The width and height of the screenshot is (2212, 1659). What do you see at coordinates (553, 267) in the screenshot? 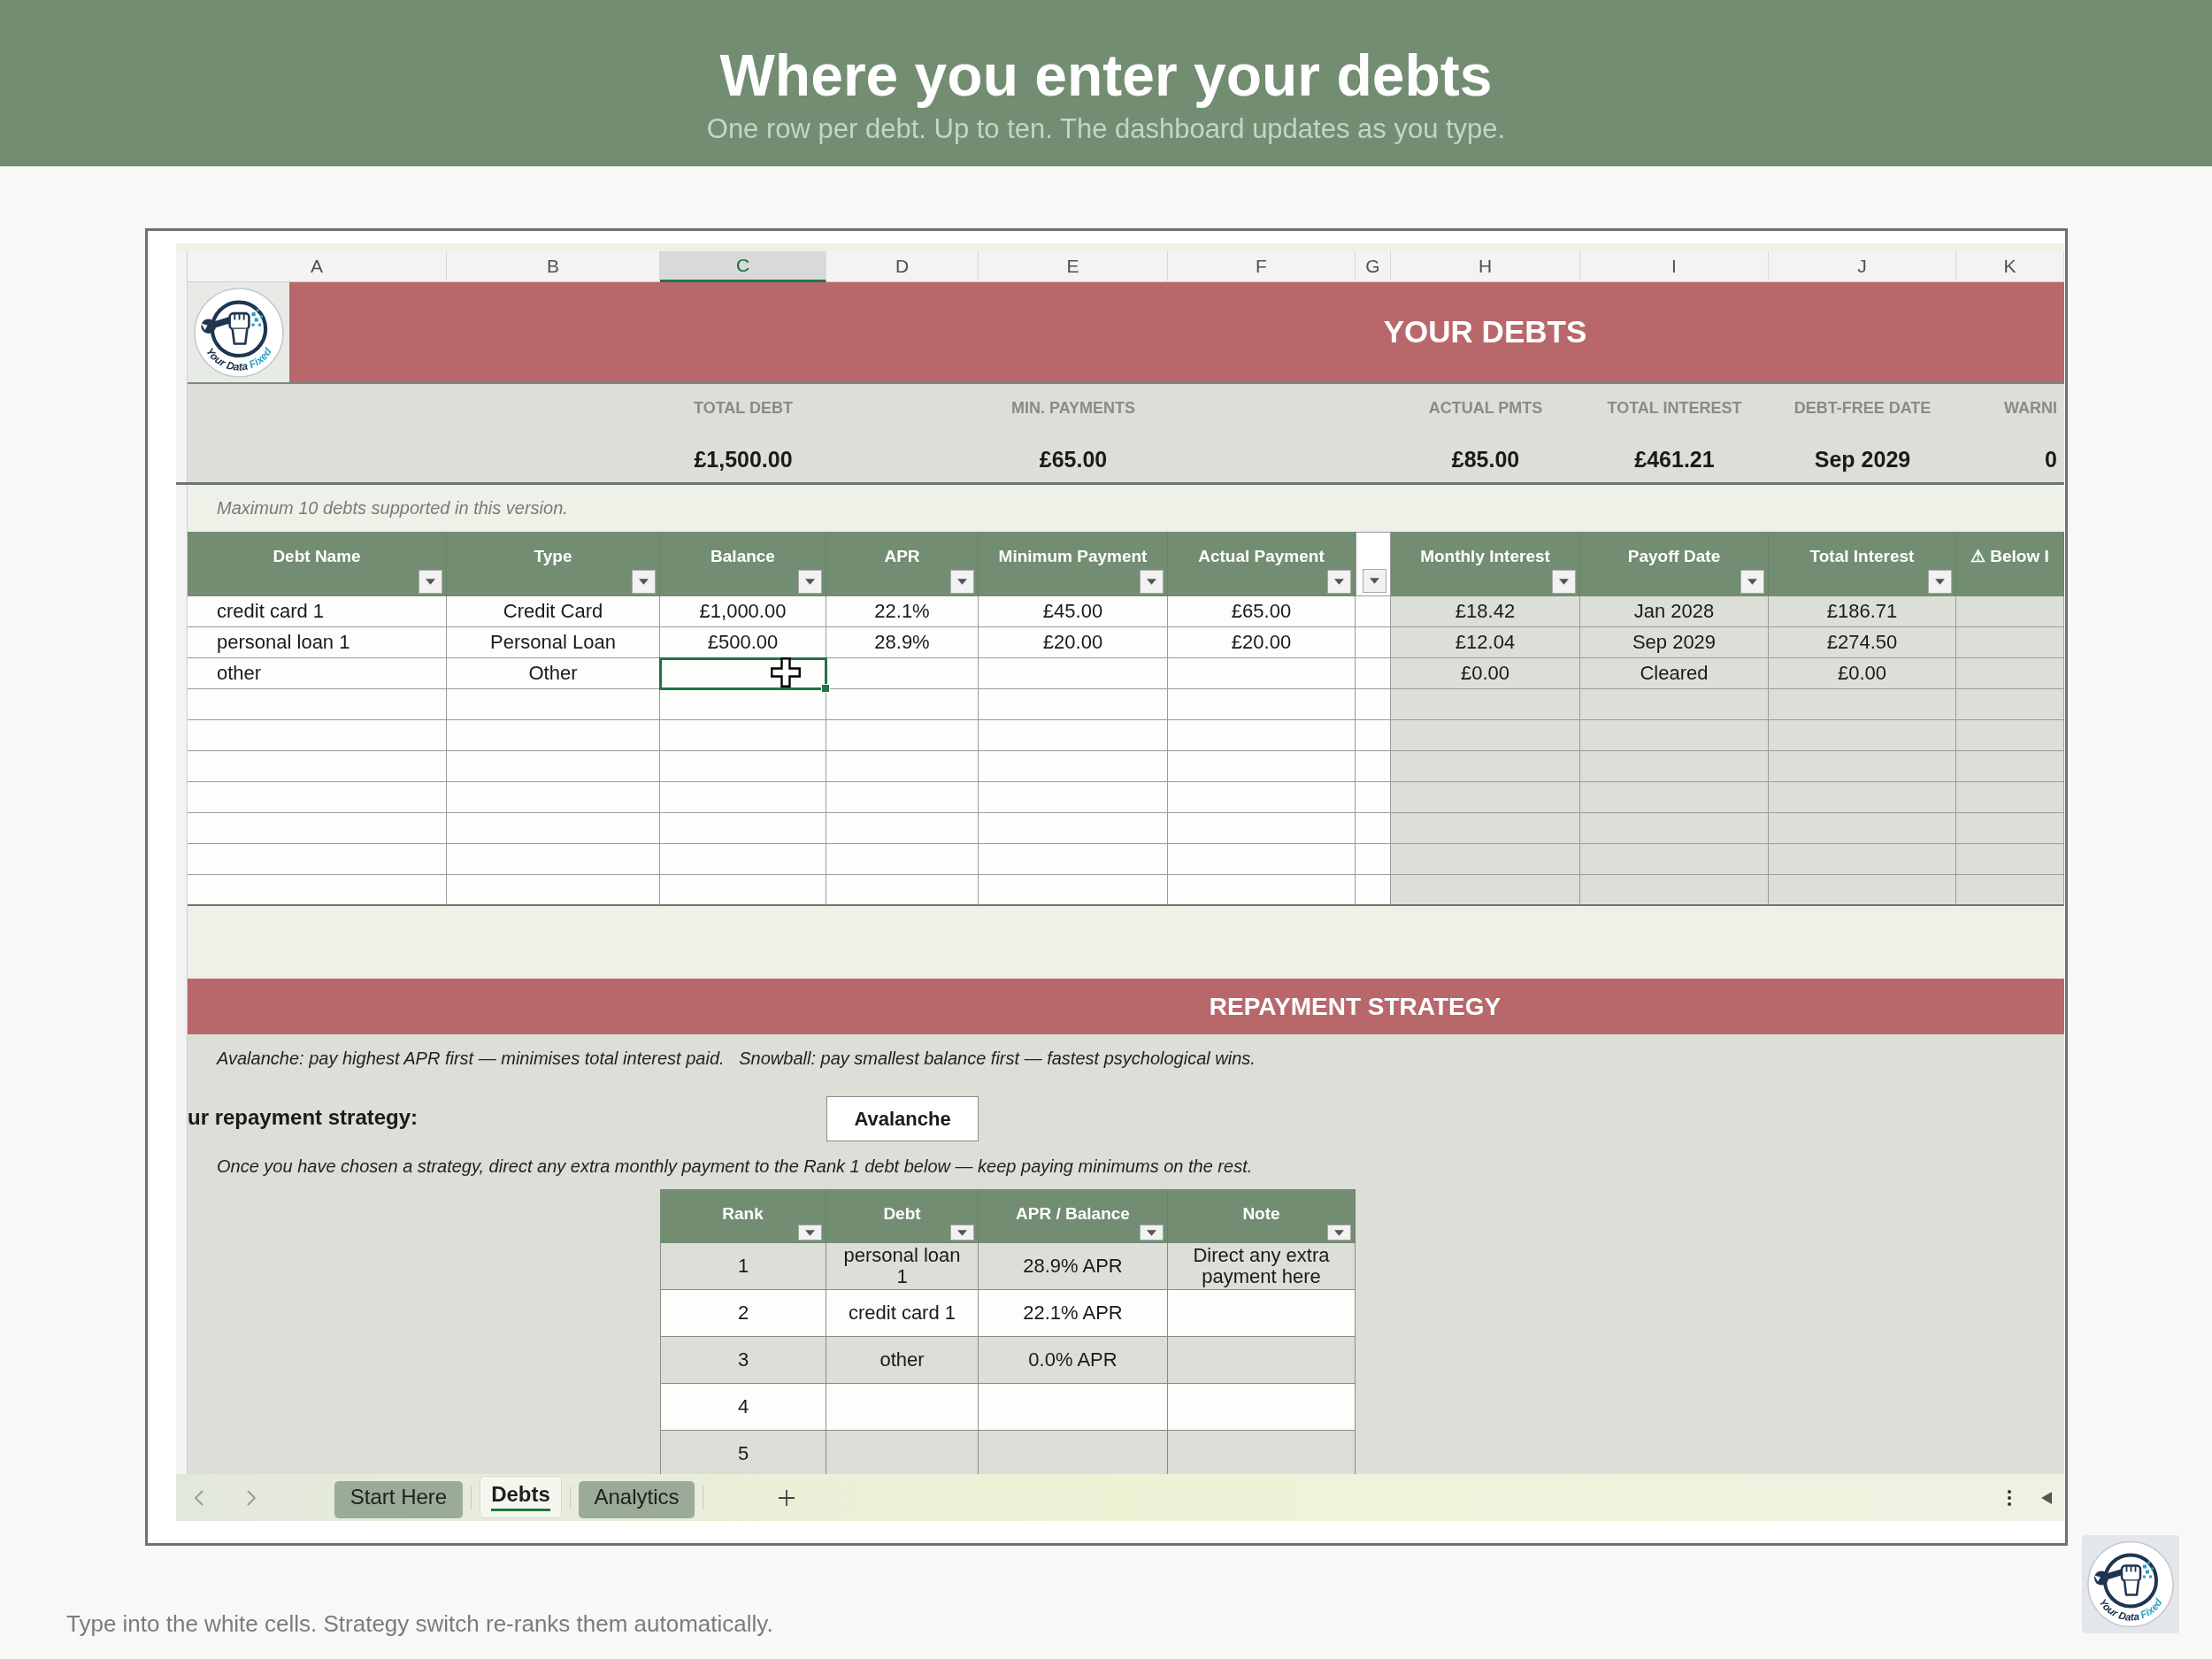
I see `column-header: B` at bounding box center [553, 267].